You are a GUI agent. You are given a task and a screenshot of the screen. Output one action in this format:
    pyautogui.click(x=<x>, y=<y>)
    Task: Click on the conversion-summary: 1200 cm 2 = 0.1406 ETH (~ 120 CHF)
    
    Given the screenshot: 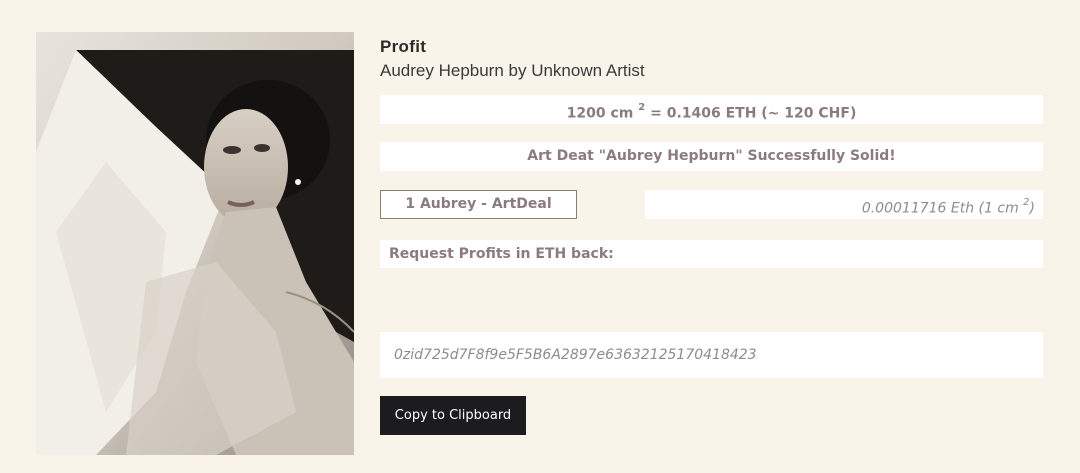 What is the action you would take?
    pyautogui.click(x=711, y=109)
    